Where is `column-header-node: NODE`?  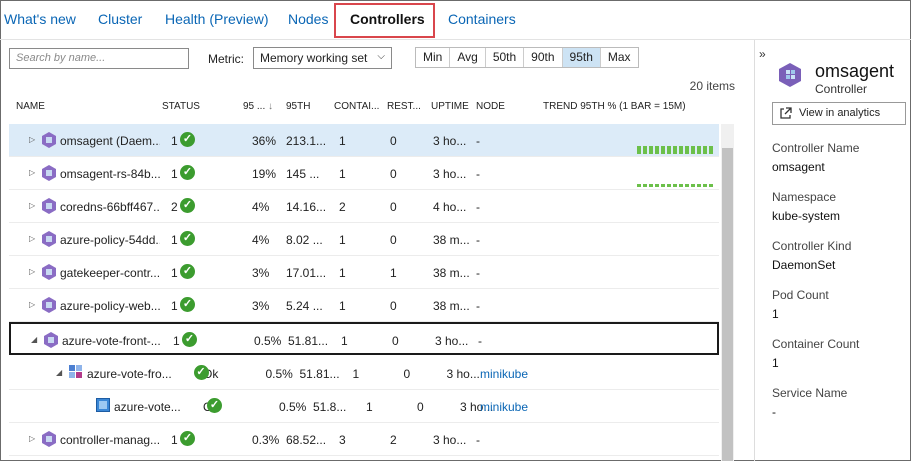 column-header-node: NODE is located at coordinates (490, 106).